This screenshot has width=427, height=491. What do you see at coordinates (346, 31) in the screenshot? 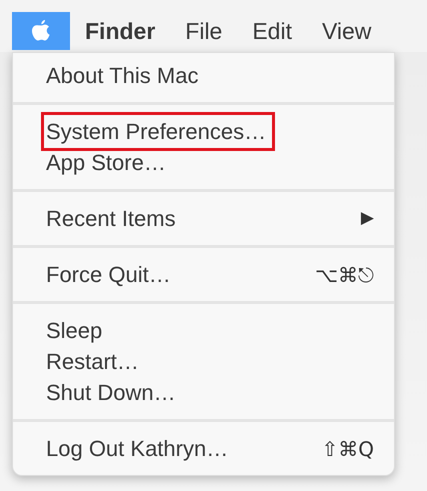
I see `menu-bar-item: View` at bounding box center [346, 31].